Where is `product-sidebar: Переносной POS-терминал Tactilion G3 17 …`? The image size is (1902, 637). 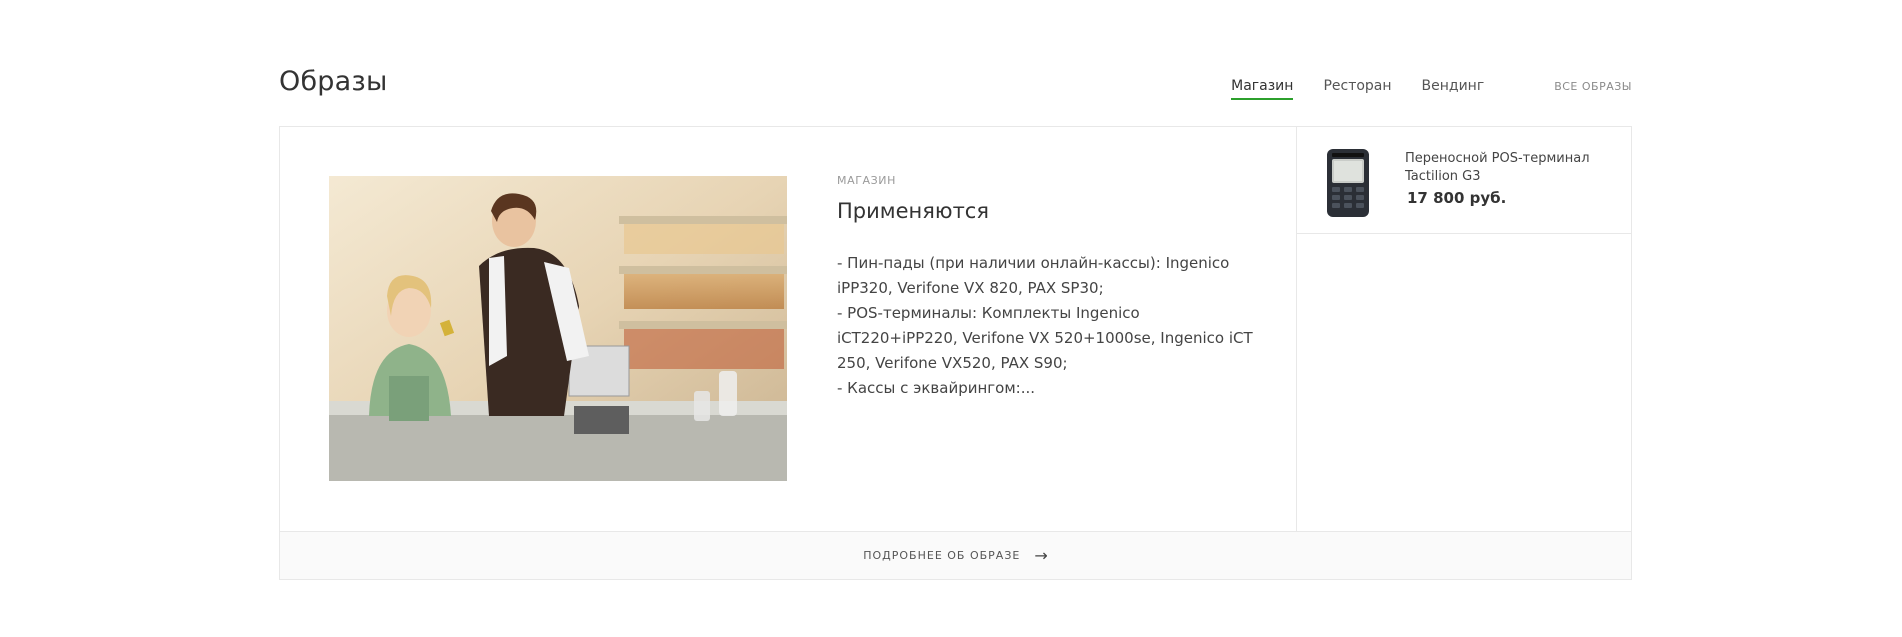
product-sidebar: Переносной POS-терминал Tactilion G3 17 … is located at coordinates (1464, 329).